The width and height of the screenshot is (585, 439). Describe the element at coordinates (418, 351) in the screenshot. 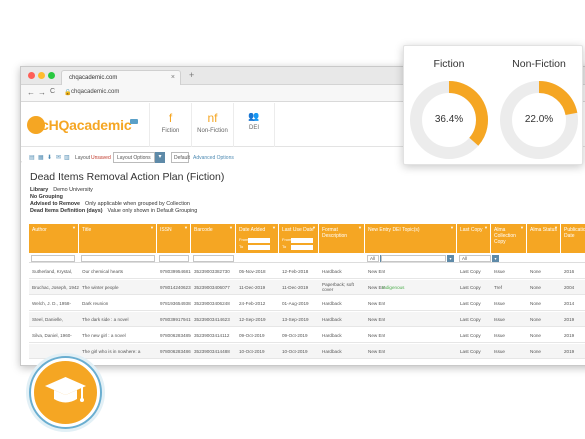

I see `table-cell` at that location.